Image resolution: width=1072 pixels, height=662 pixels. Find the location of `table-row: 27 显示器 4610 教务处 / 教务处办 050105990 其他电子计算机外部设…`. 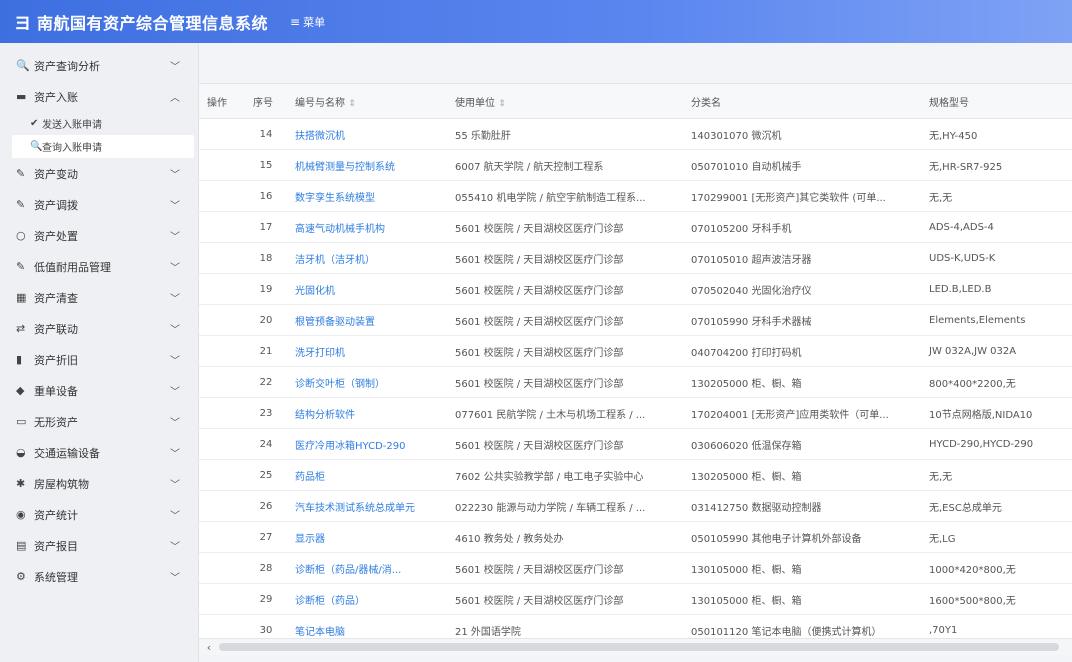

table-row: 27 显示器 4610 教务处 / 教务处办 050105990 其他电子计算机外部设… is located at coordinates (635, 537).